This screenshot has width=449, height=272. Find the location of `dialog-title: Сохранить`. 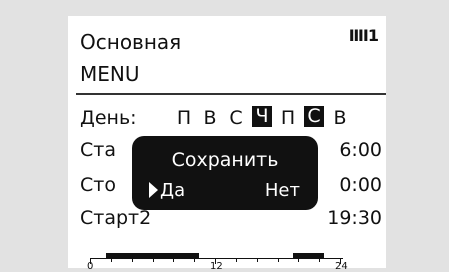

dialog-title: Сохранить is located at coordinates (225, 160).